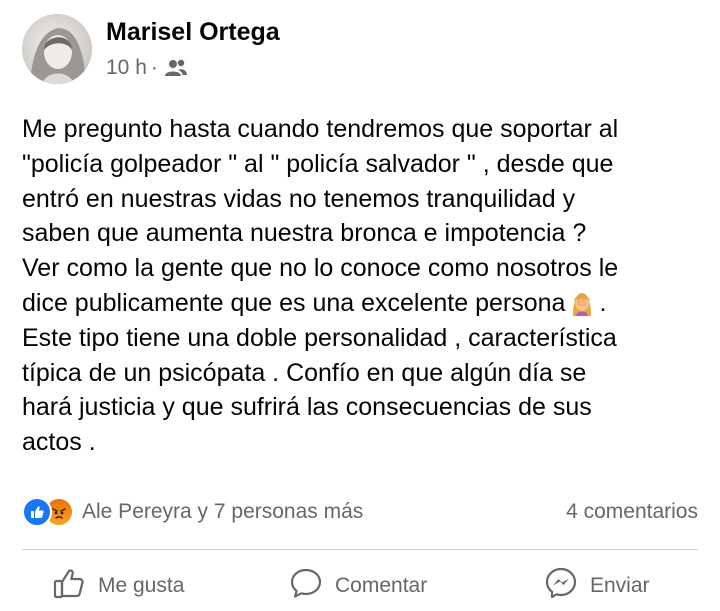 This screenshot has width=720, height=611. I want to click on comment-label: Comentar, so click(381, 585).